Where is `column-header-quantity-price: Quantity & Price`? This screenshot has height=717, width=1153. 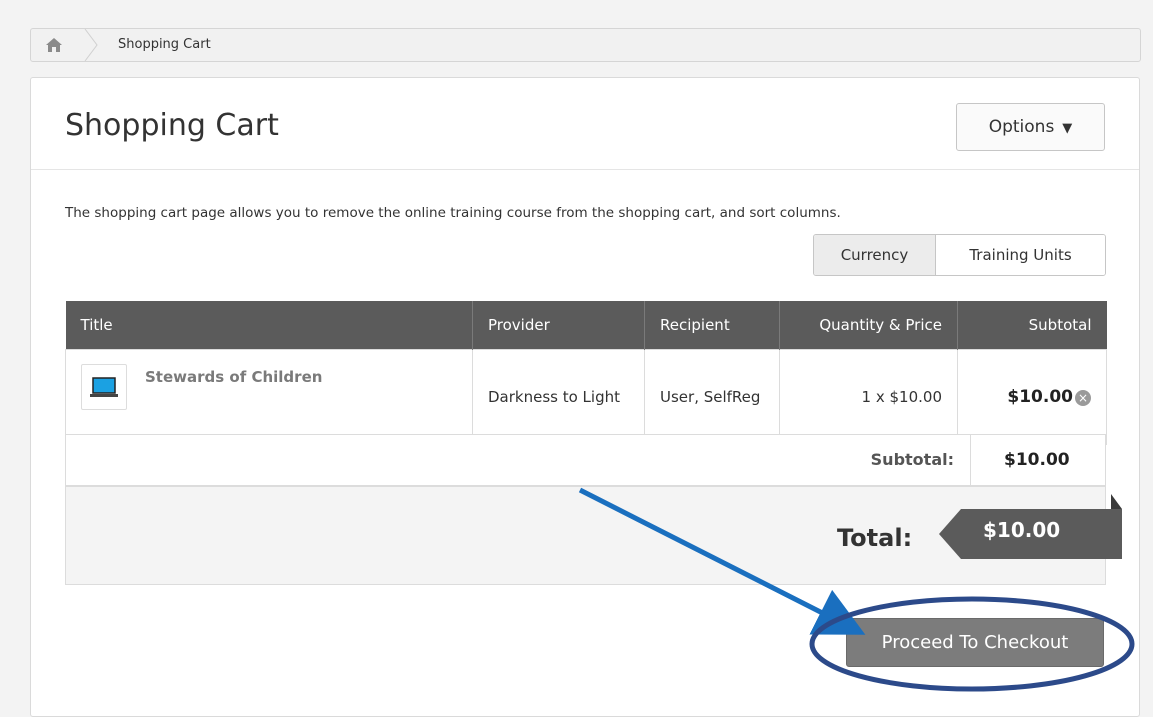
column-header-quantity-price: Quantity & Price is located at coordinates (868, 325).